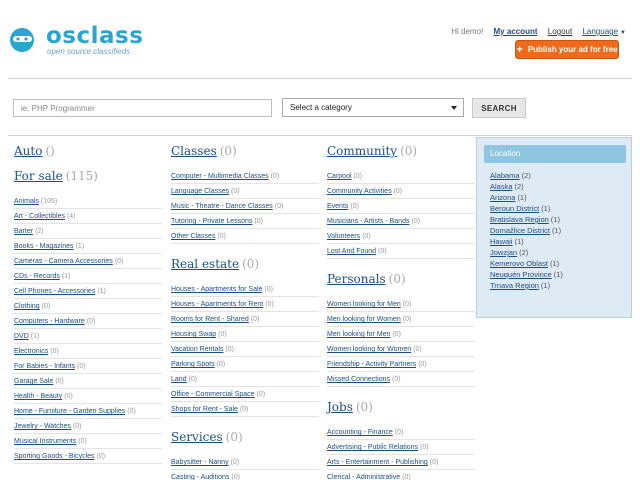 The height and width of the screenshot is (480, 640). I want to click on subcategory-link: Home - Furniture - Garden Supplies, so click(69, 411).